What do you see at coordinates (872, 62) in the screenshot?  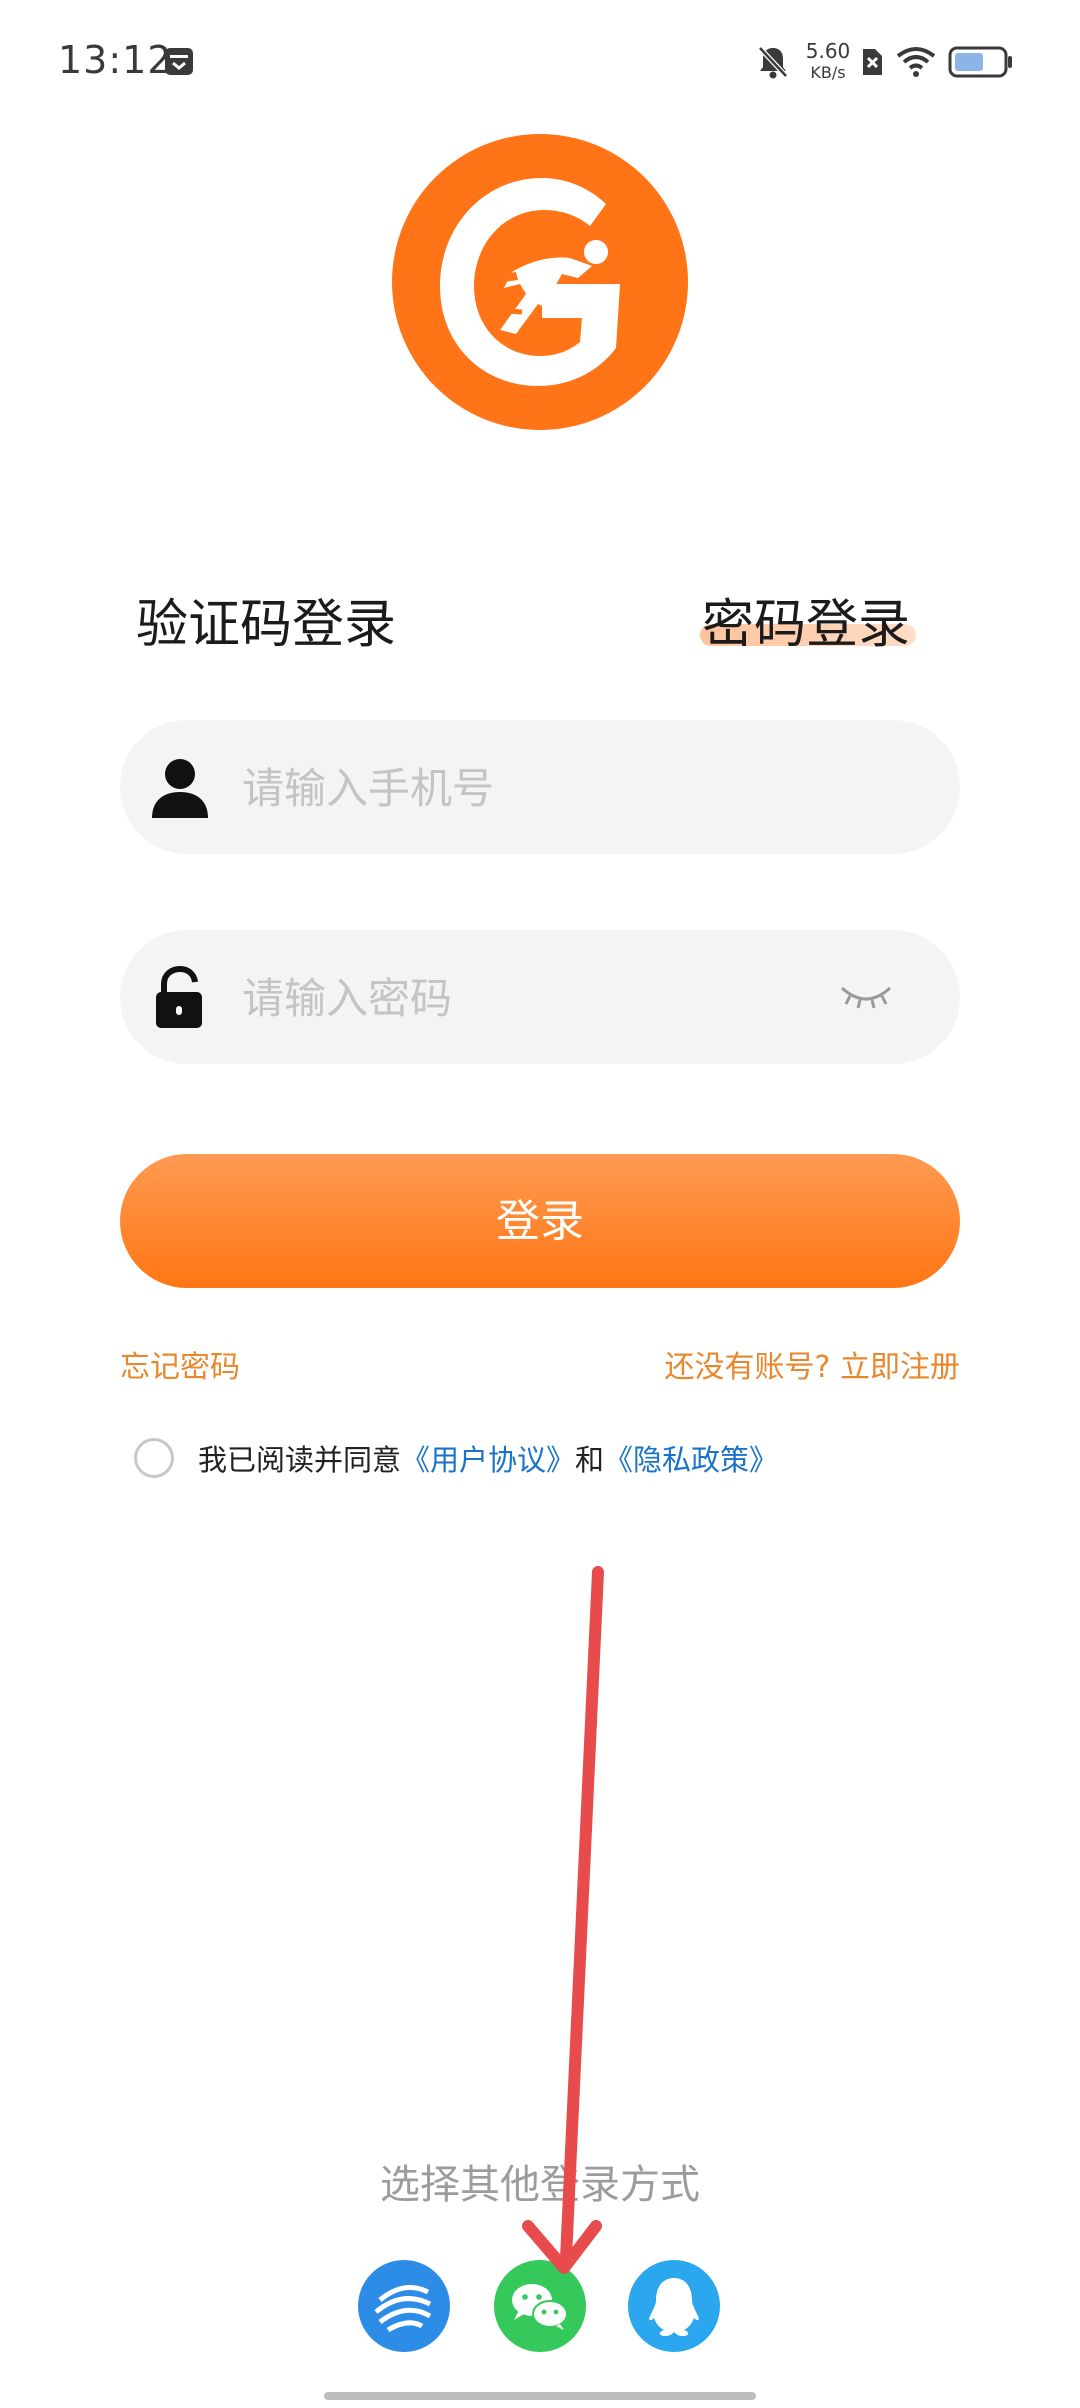 I see `no-sim-icon` at bounding box center [872, 62].